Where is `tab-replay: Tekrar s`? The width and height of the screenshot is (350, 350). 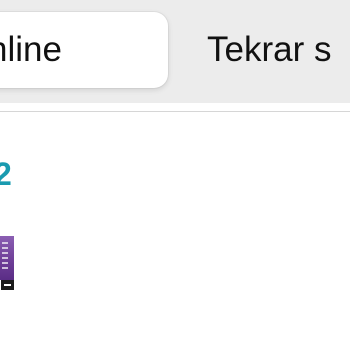
tab-replay: Tekrar s is located at coordinates (278, 50).